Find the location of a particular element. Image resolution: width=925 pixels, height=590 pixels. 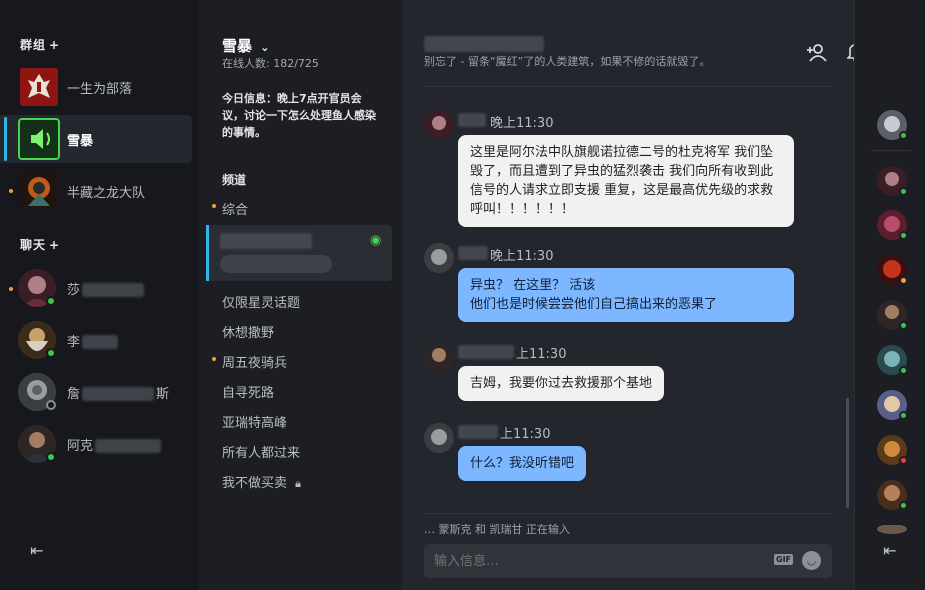

online-count: 在线人数: 182/725 is located at coordinates (270, 63).